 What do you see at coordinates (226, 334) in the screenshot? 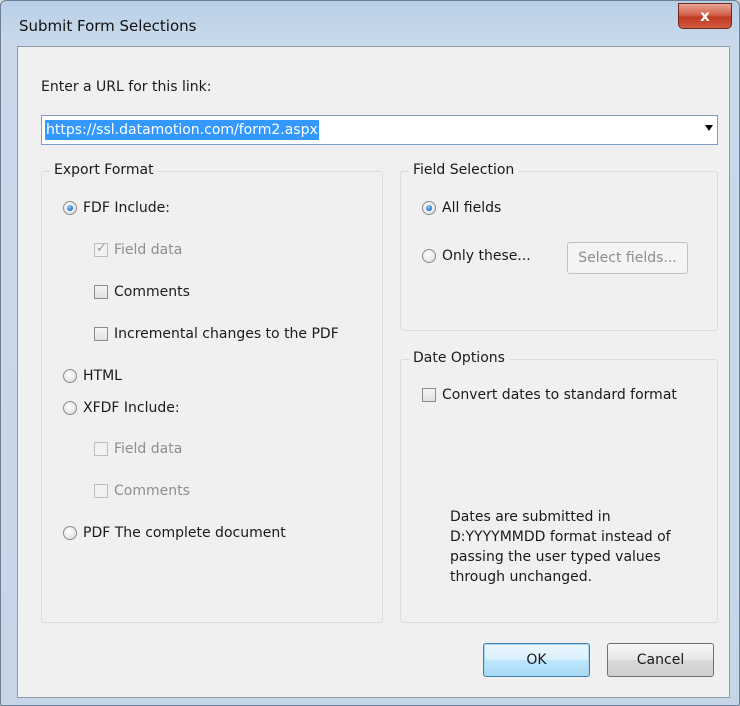
I see `checkbox-fdf-incremental-label: Incremental changes to the PDF` at bounding box center [226, 334].